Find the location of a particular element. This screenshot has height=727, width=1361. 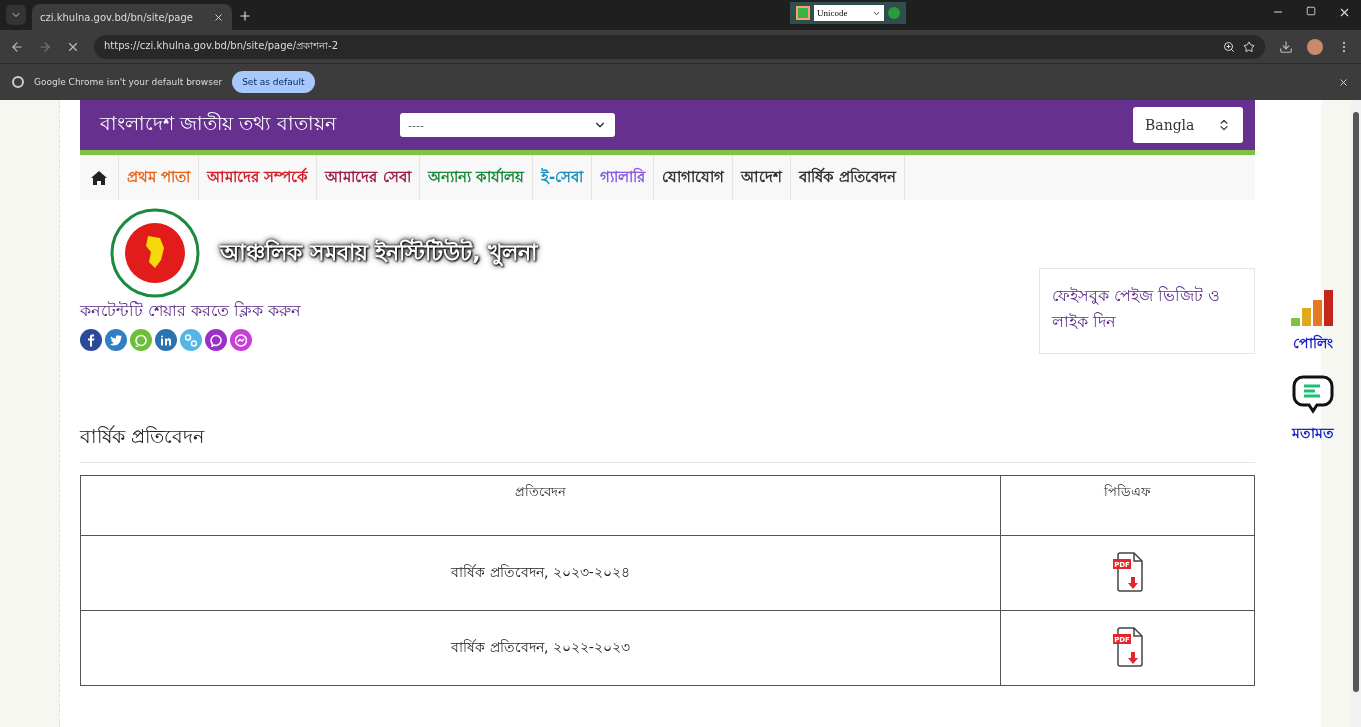

facebook-share-button is located at coordinates (91, 340).